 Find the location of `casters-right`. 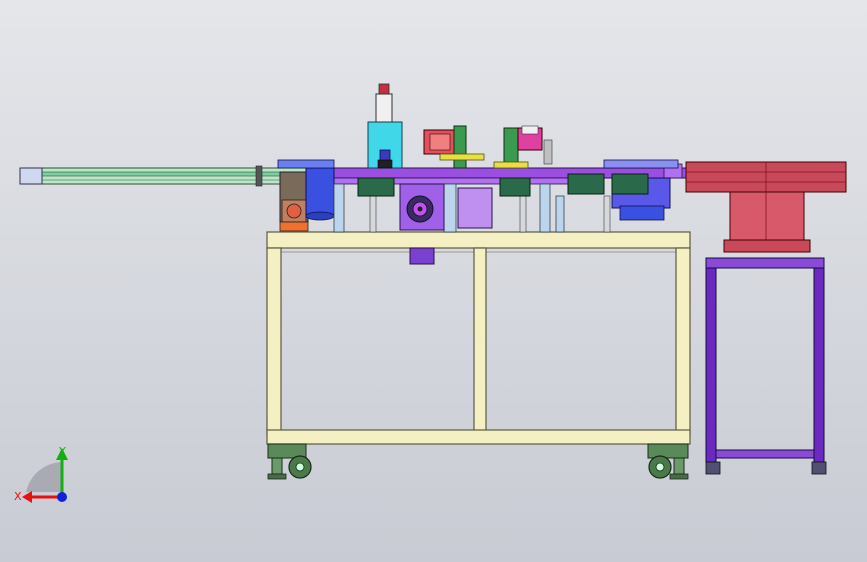

casters-right is located at coordinates (668, 461).